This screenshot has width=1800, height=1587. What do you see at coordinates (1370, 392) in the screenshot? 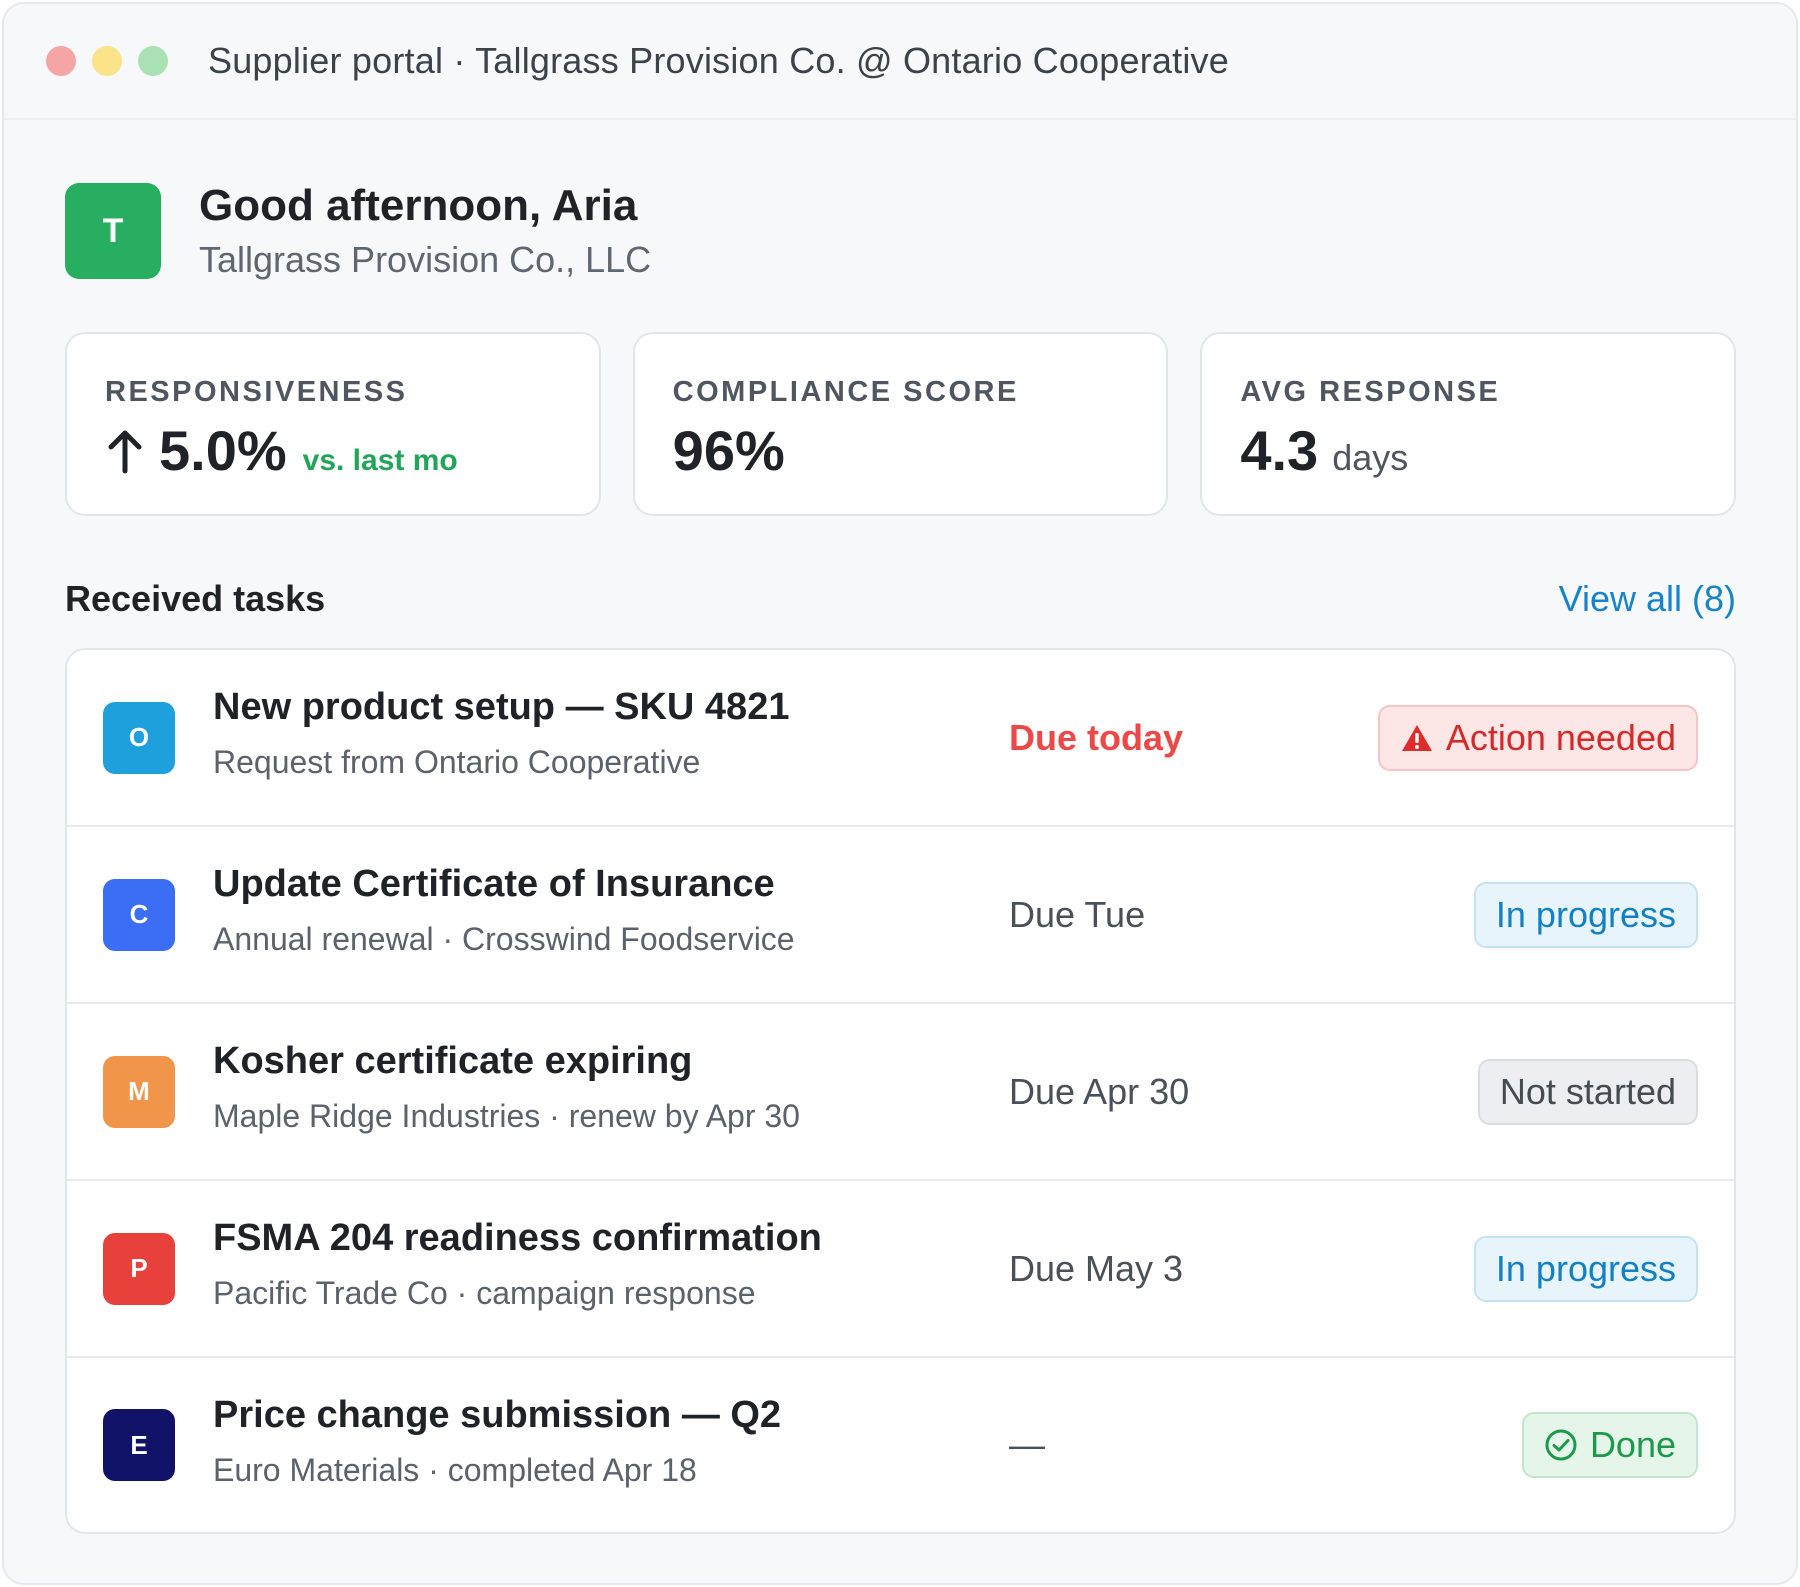
I see `stat-label: AVG RESPONSE` at bounding box center [1370, 392].